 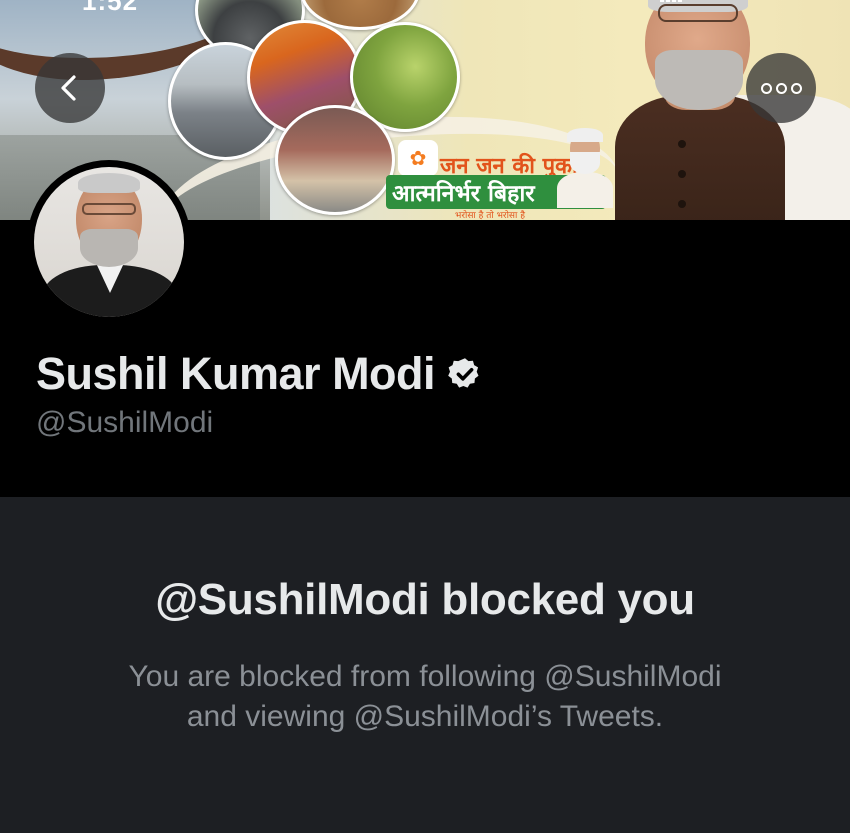 I want to click on verified-badge-icon, so click(x=463, y=373).